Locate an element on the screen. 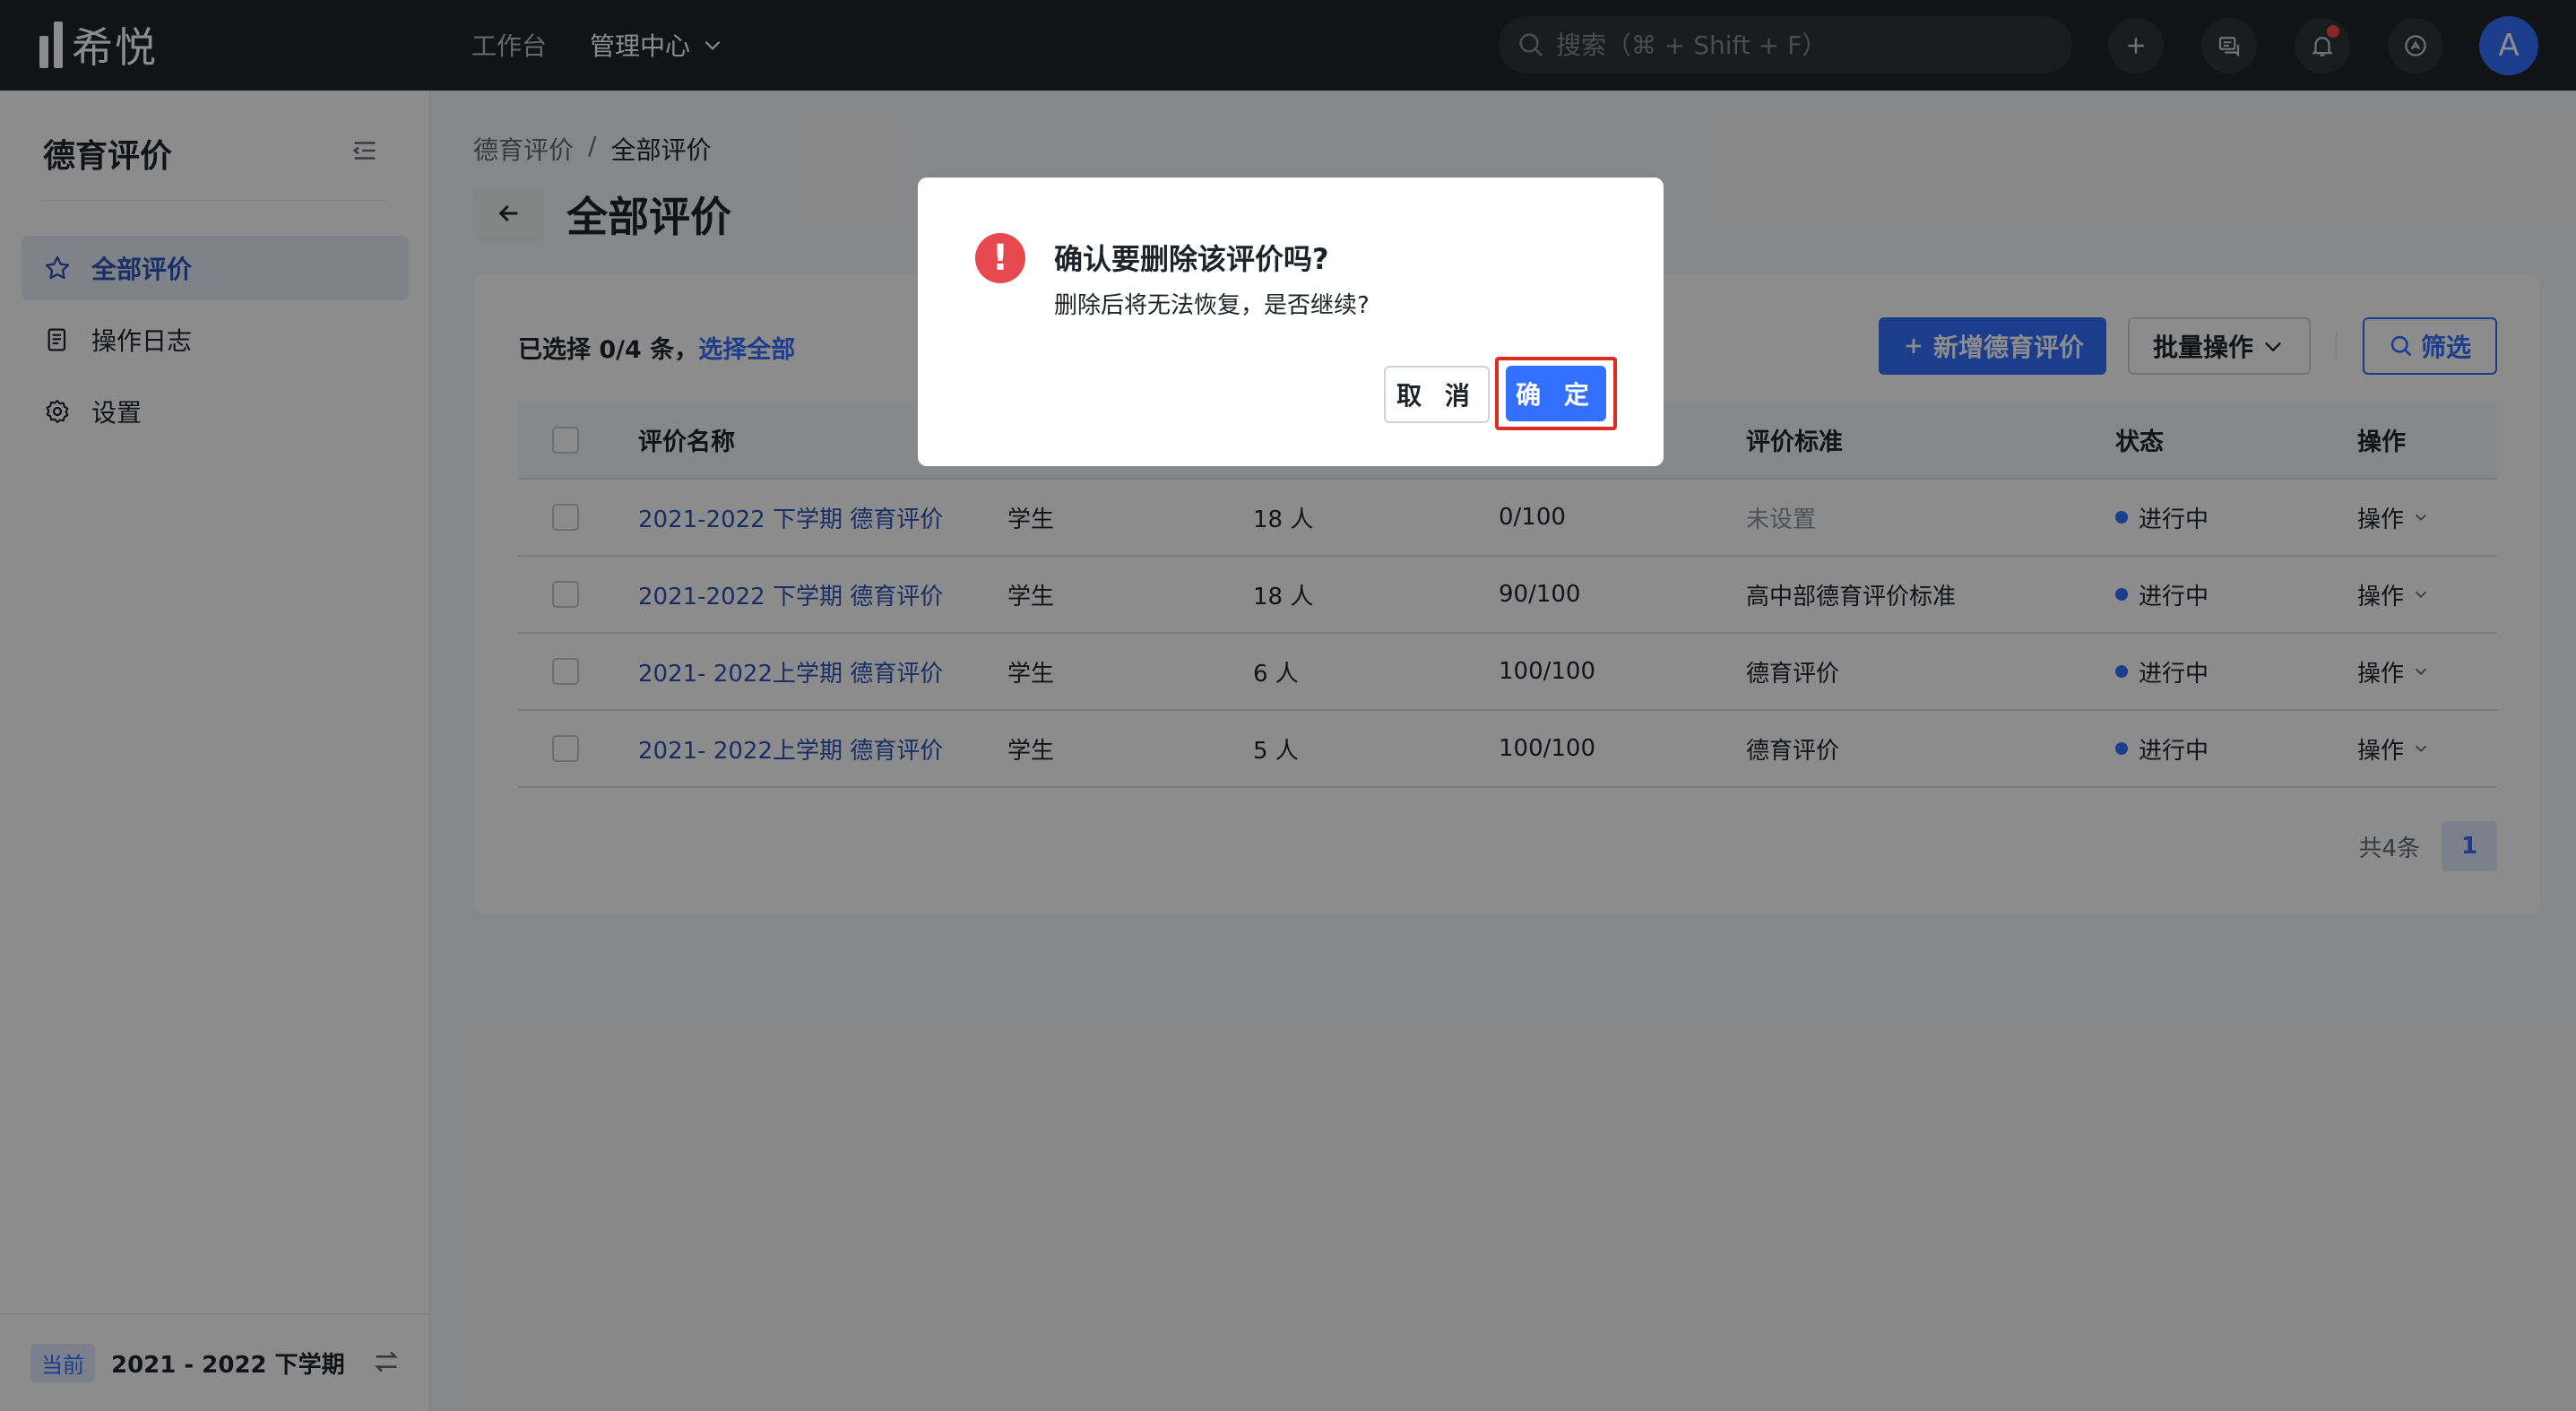  confirm-button-highlight: 确 定 is located at coordinates (1556, 393).